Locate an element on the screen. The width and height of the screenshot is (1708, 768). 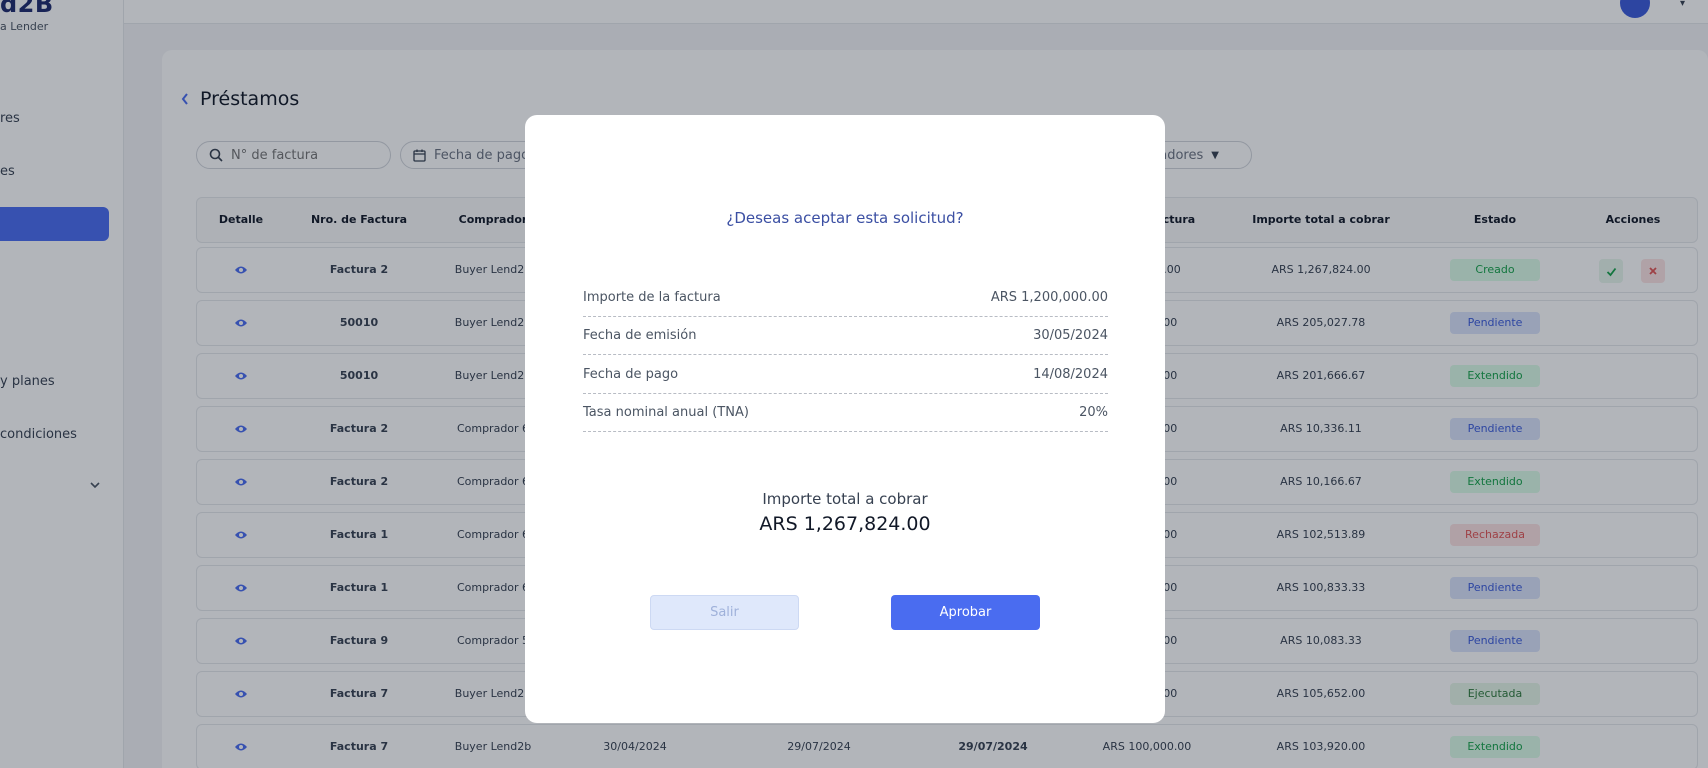
detail-row: Importe de la factura ARS 1,200,000.00 is located at coordinates (845, 298).